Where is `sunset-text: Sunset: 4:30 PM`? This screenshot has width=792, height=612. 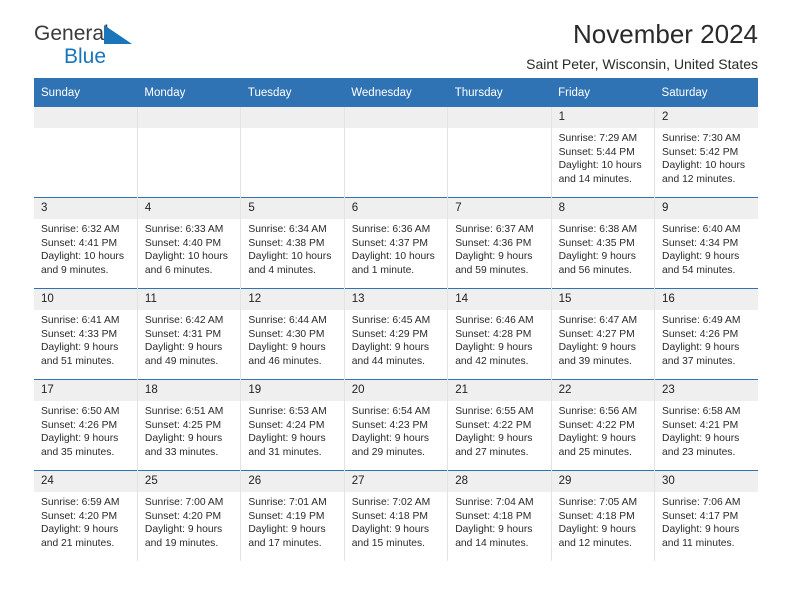
sunset-text: Sunset: 4:30 PM is located at coordinates (286, 334).